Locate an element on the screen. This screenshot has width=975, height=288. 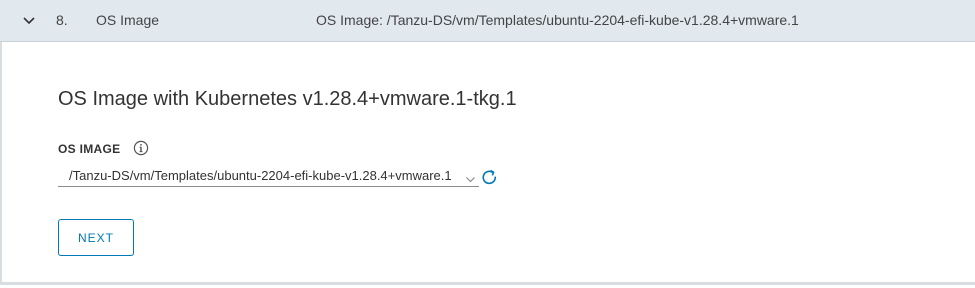
os-image-label: OS IMAGE is located at coordinates (89, 149).